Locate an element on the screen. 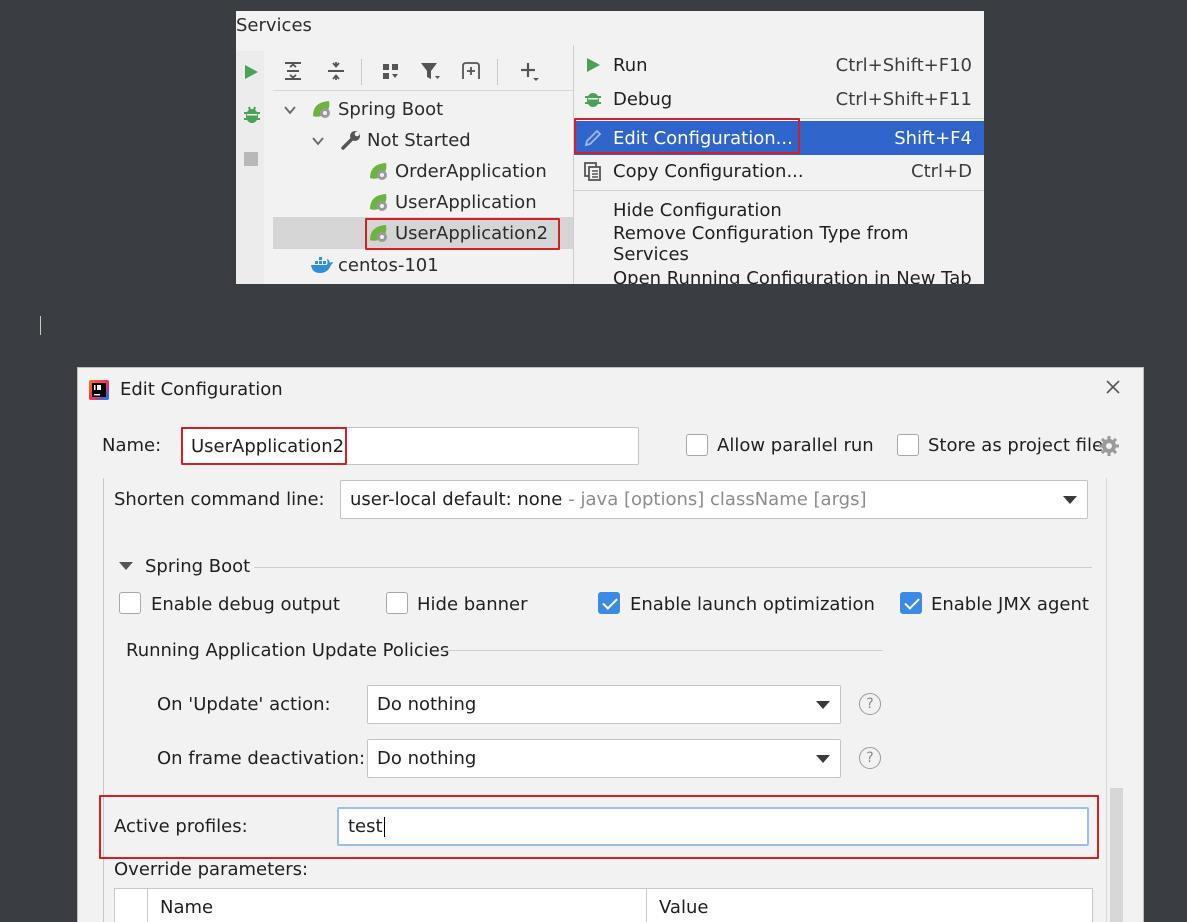 Image resolution: width=1187 pixels, height=922 pixels. on-frame-deactivation-label: On frame deactivation: is located at coordinates (261, 758).